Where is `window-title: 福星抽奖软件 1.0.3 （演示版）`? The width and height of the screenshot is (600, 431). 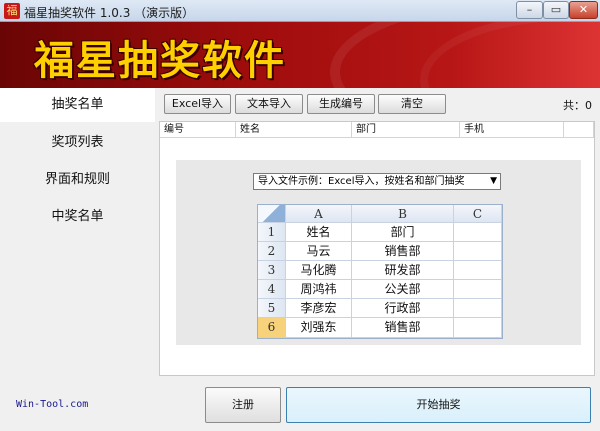
window-title: 福星抽奖软件 1.0.3 （演示版） is located at coordinates (109, 13).